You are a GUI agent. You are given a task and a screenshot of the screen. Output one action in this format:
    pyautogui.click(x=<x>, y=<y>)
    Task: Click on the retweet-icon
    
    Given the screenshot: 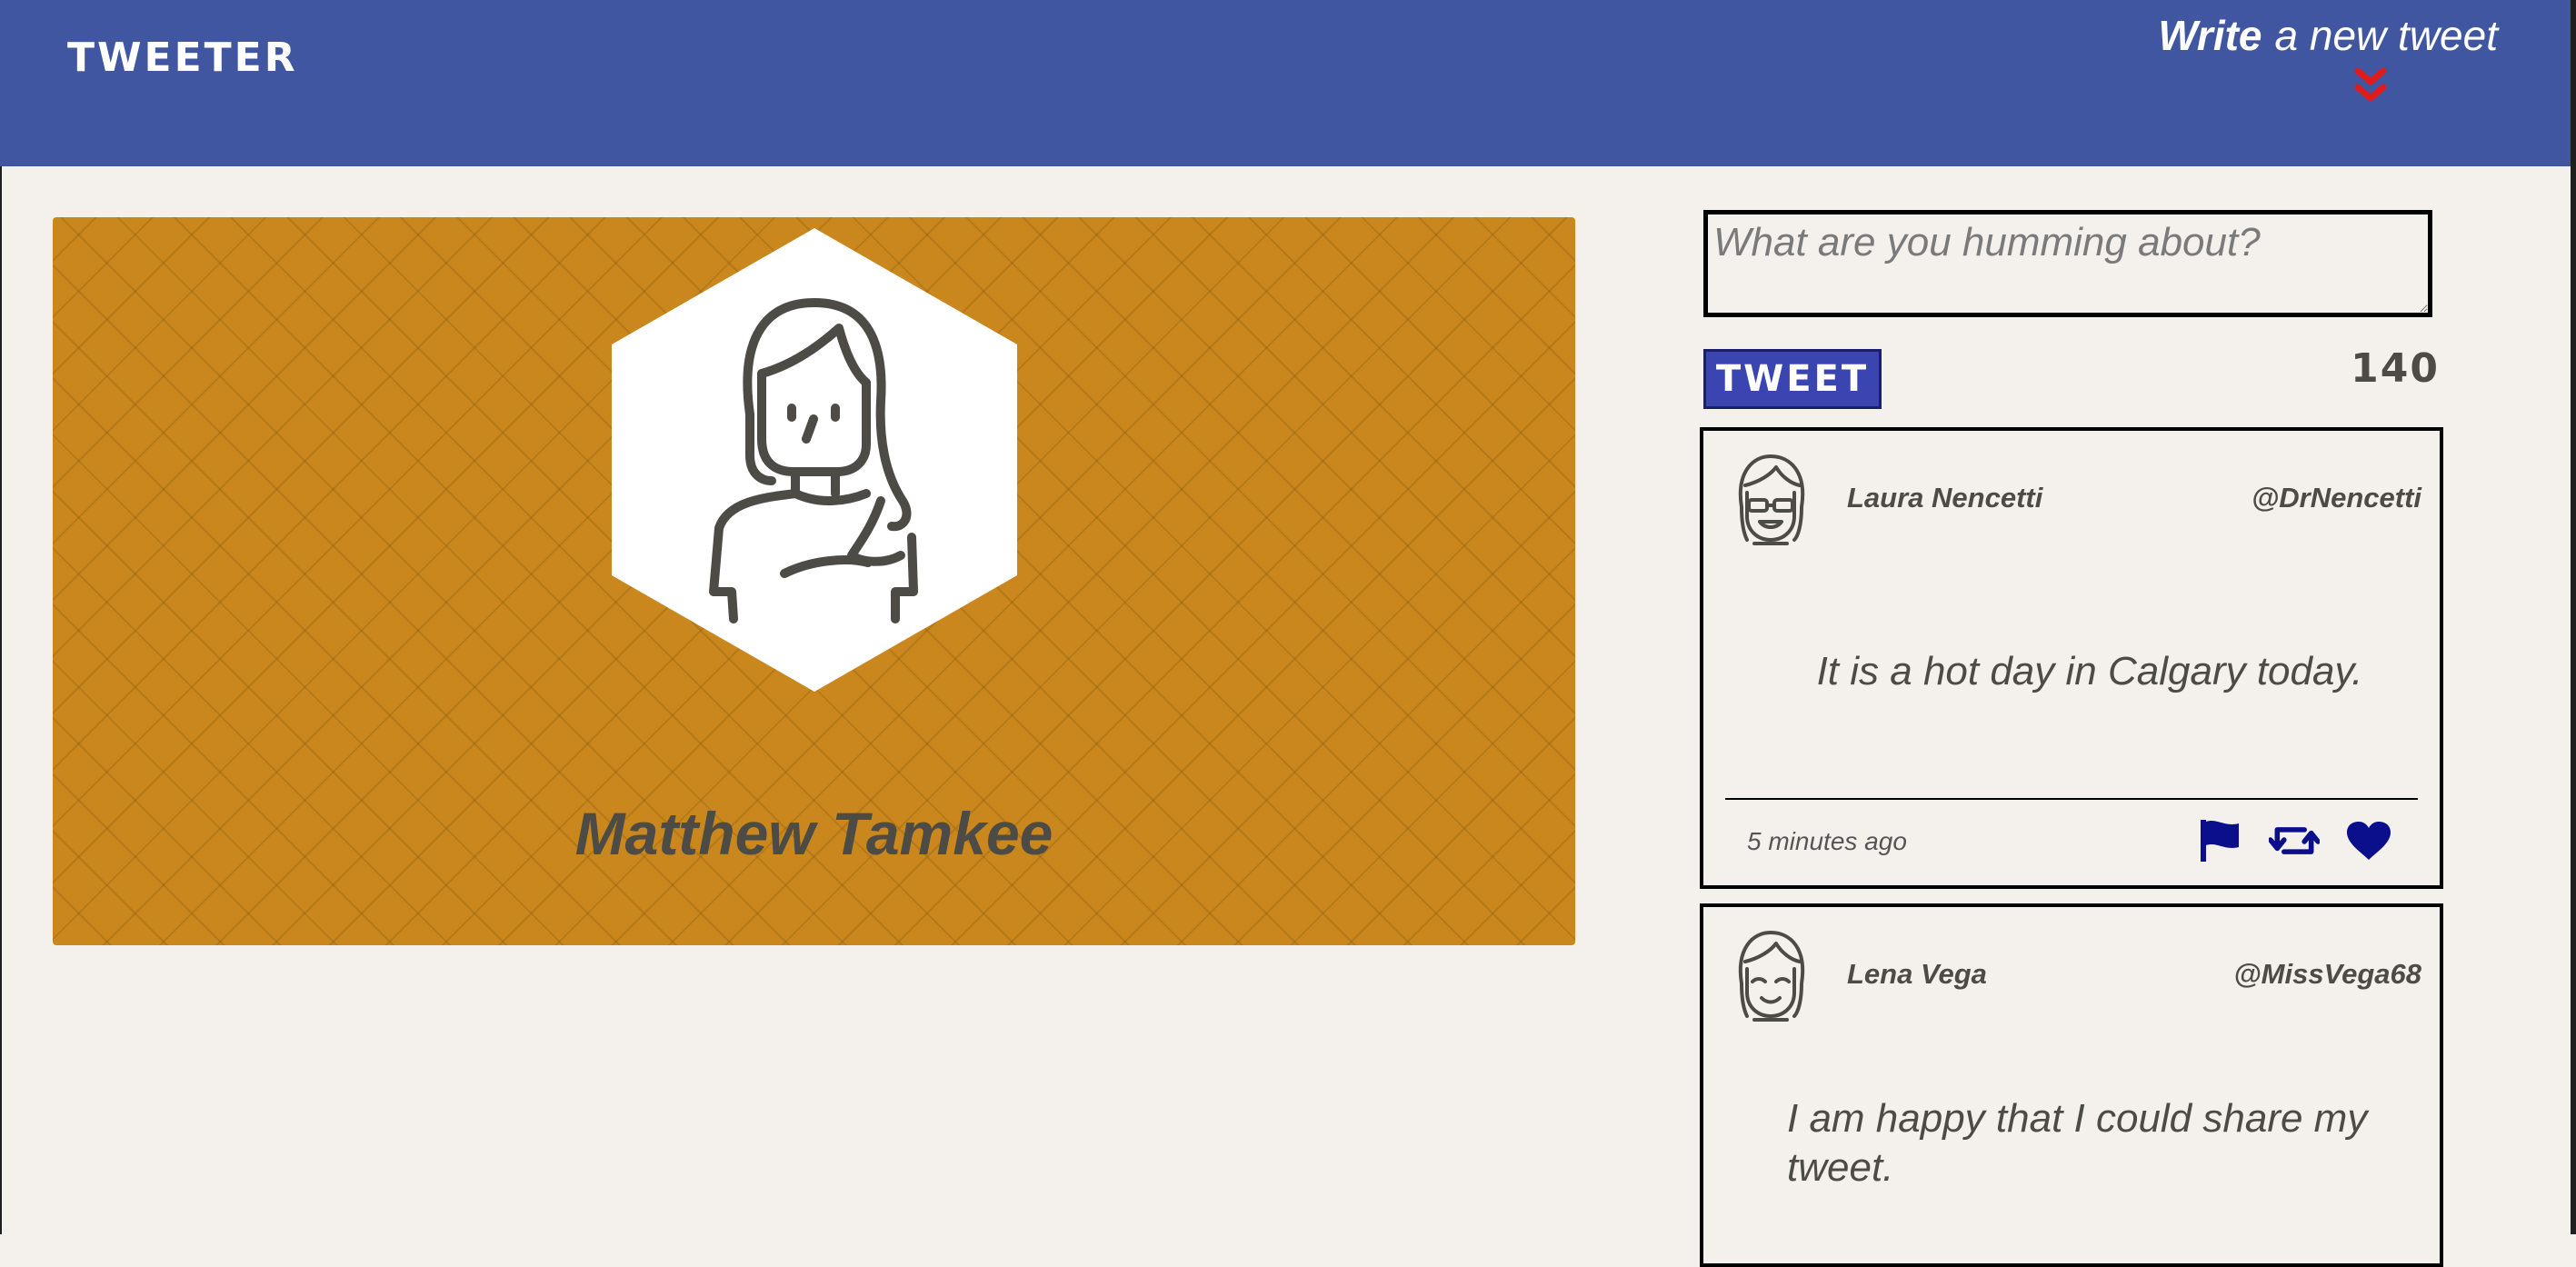 What is the action you would take?
    pyautogui.click(x=2294, y=841)
    